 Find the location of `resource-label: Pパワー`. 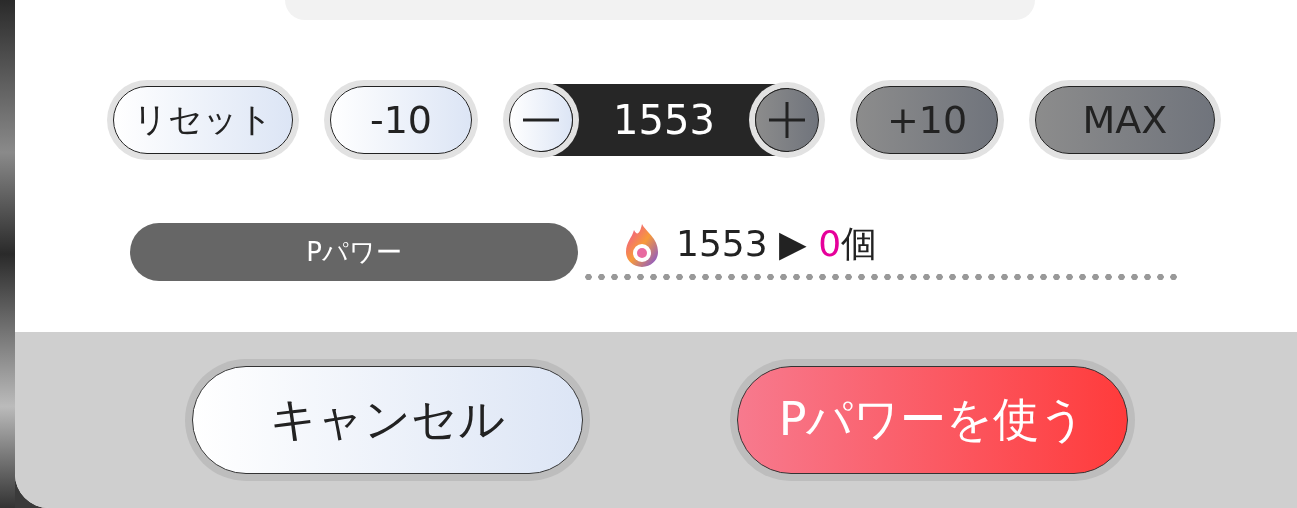

resource-label: Pパワー is located at coordinates (354, 252).